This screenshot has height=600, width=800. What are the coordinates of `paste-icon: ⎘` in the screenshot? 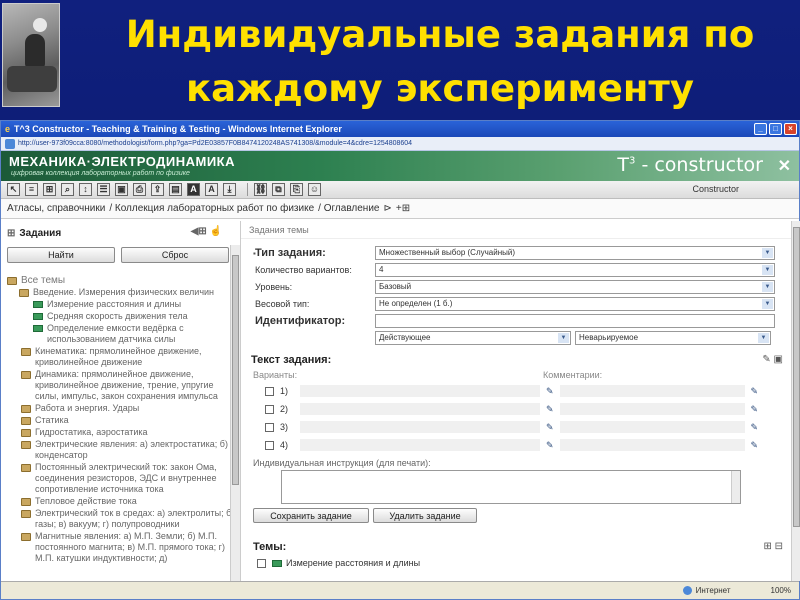 It's located at (296, 189).